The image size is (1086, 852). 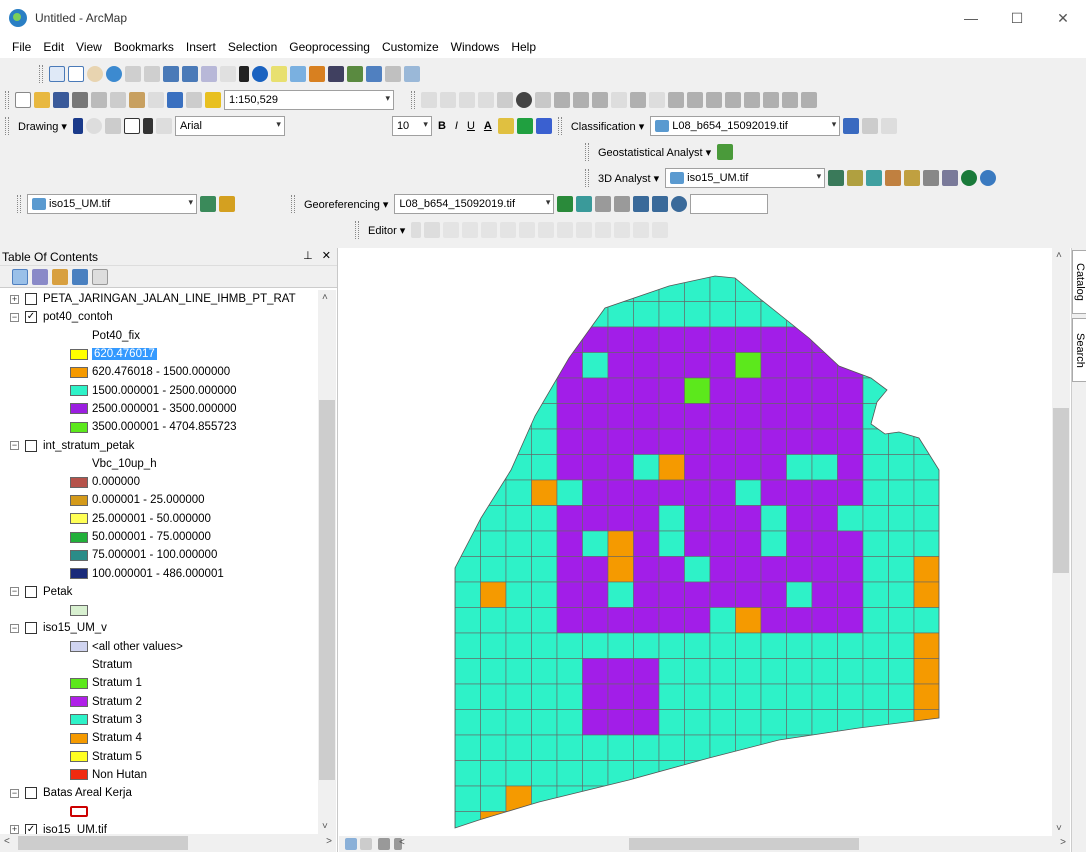 I want to click on layer-tool-b-icon, so click(x=581, y=100).